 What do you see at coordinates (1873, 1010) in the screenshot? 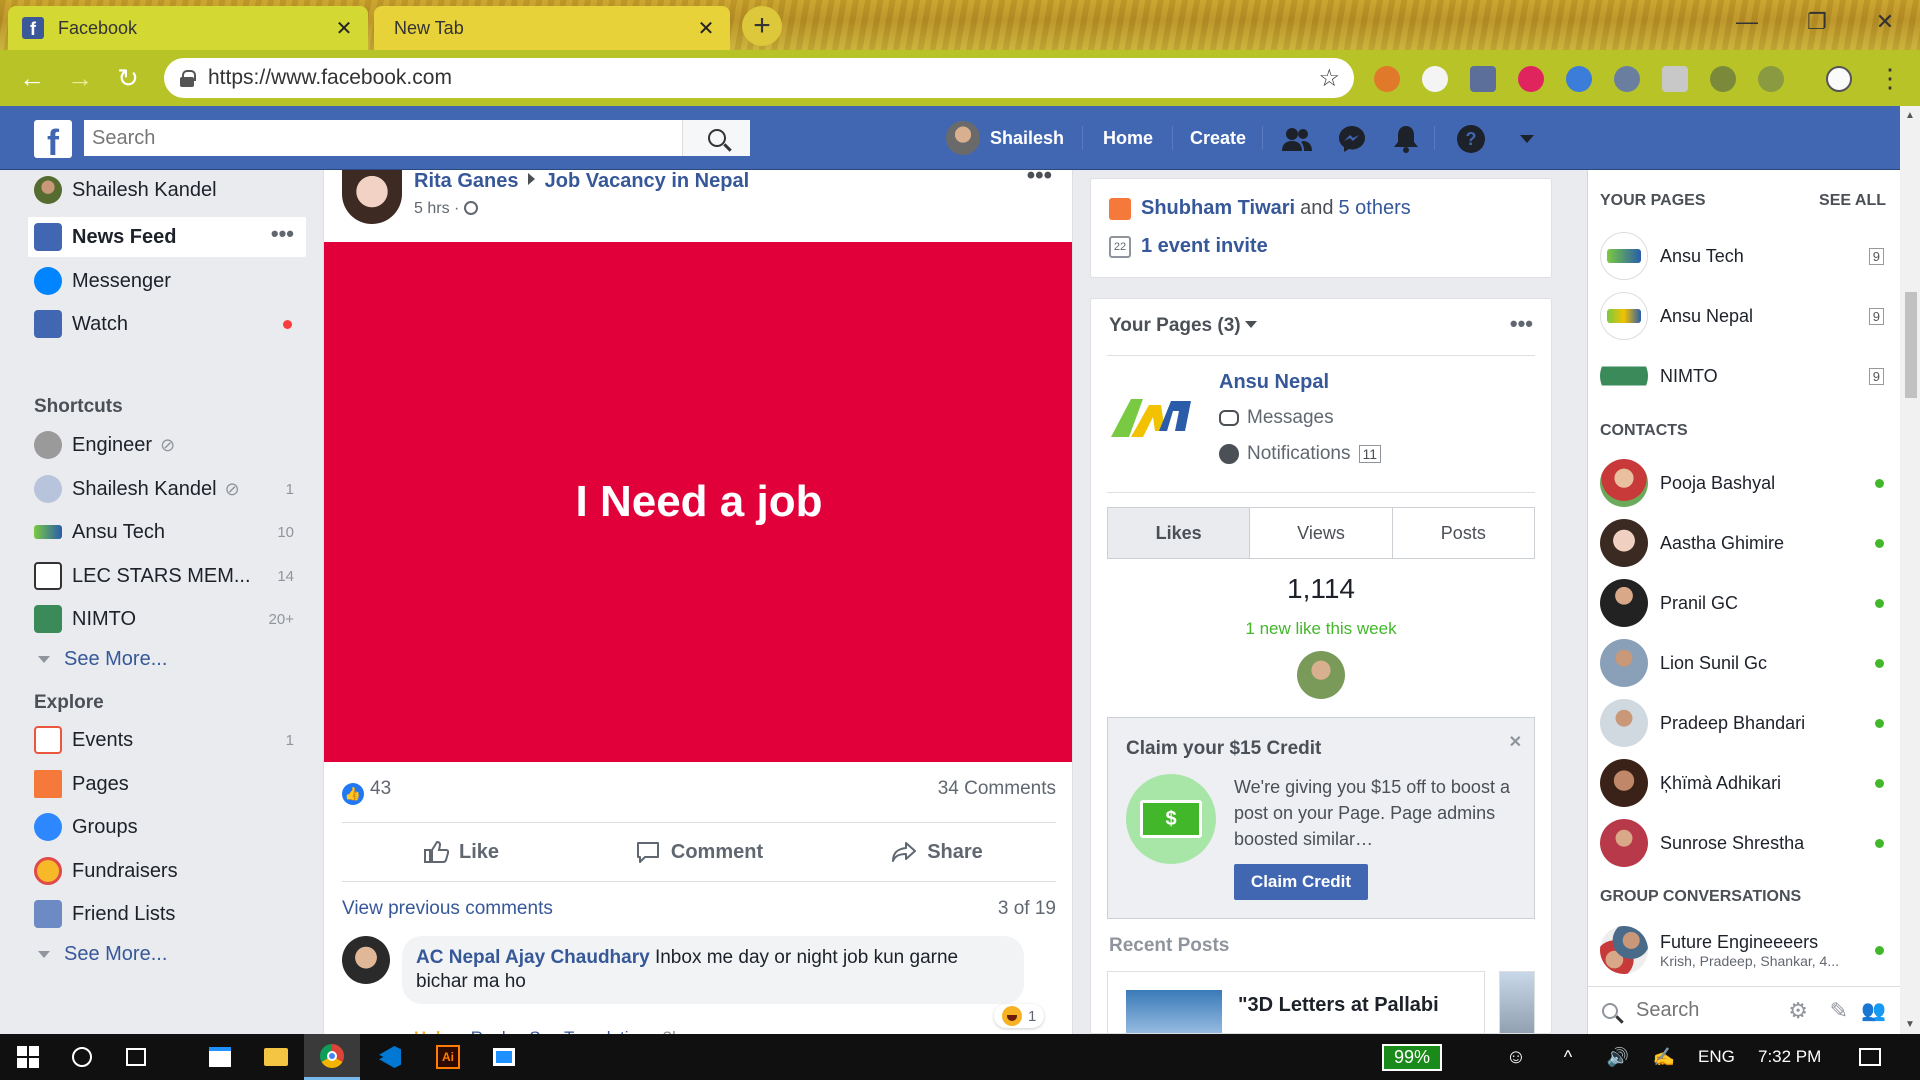
I see `create-group-icon: 👥` at bounding box center [1873, 1010].